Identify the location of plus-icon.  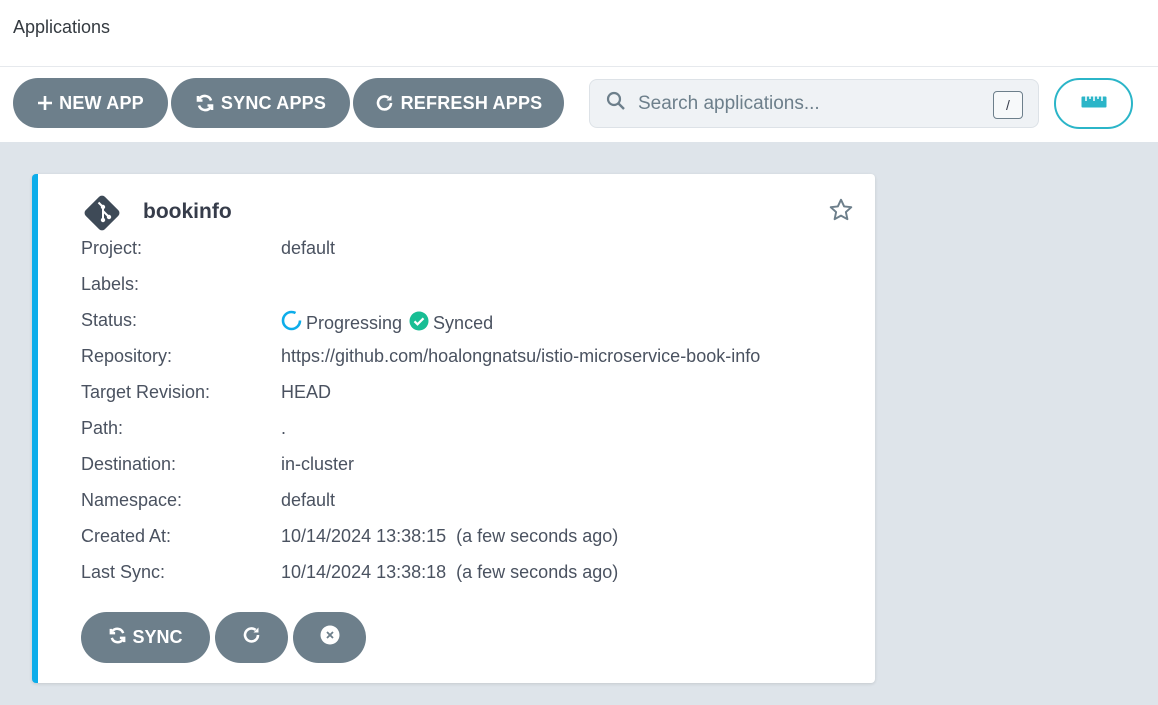
(45, 103).